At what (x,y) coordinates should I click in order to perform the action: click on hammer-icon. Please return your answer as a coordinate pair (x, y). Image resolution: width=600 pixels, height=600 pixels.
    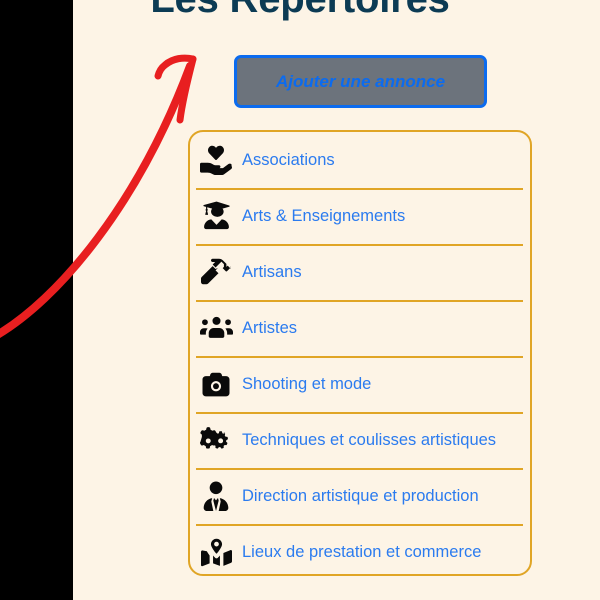
    Looking at the image, I should click on (216, 272).